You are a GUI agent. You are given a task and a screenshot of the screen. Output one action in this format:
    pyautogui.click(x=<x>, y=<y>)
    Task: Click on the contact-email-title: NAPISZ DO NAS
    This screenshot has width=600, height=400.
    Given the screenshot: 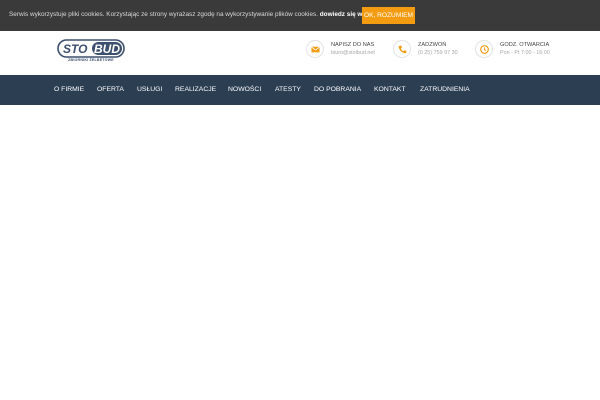 What is the action you would take?
    pyautogui.click(x=353, y=45)
    